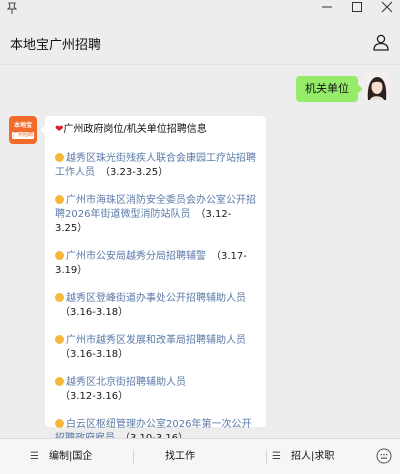 The width and height of the screenshot is (400, 474). What do you see at coordinates (156, 264) in the screenshot?
I see `job-item: 广州市公安局越秀分局招聘辅警 （3.17-3.19）` at bounding box center [156, 264].